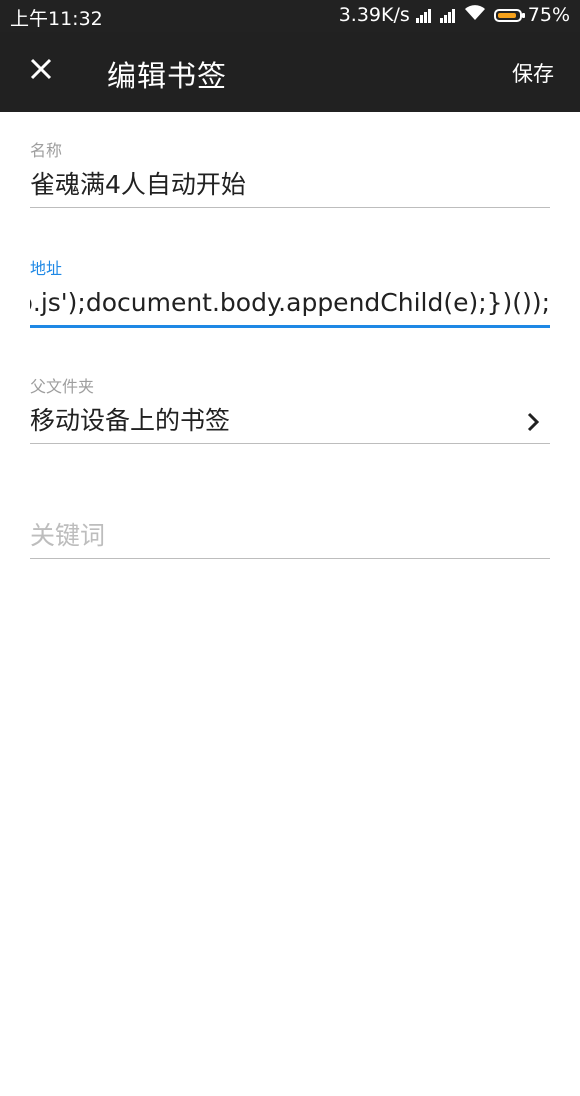 This screenshot has width=580, height=1096. Describe the element at coordinates (290, 326) in the screenshot. I see `url-underline` at that location.